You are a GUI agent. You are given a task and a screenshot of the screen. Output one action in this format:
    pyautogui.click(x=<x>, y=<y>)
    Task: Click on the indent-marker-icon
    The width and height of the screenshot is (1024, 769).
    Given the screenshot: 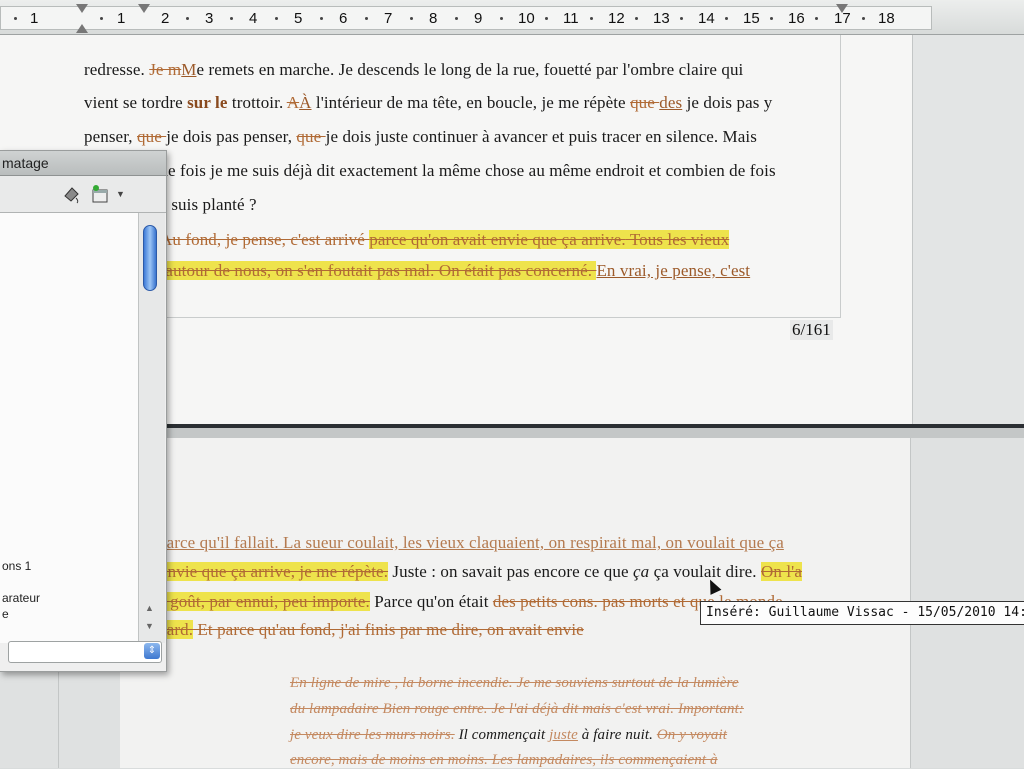 What is the action you would take?
    pyautogui.click(x=82, y=8)
    